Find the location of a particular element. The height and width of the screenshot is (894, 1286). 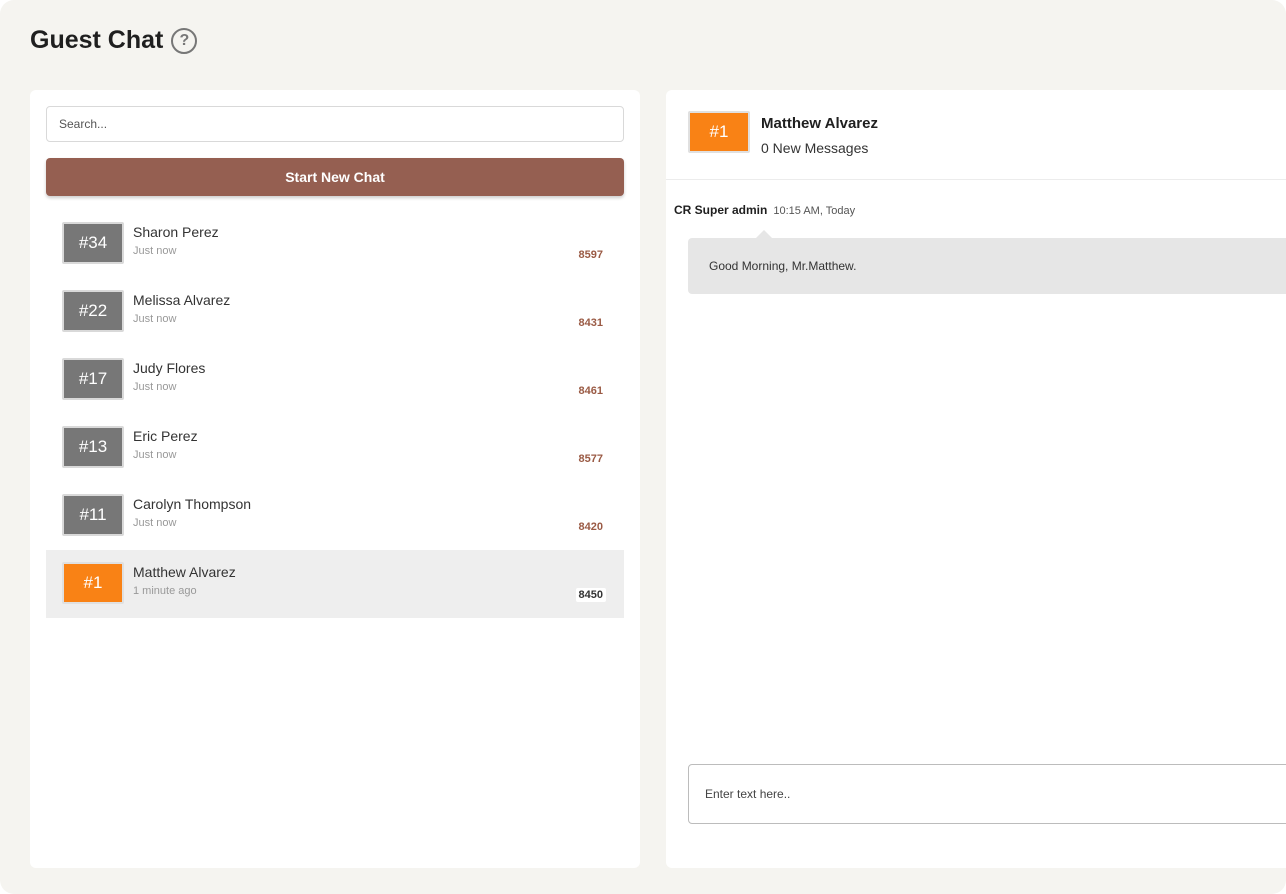

message-input is located at coordinates (987, 794).